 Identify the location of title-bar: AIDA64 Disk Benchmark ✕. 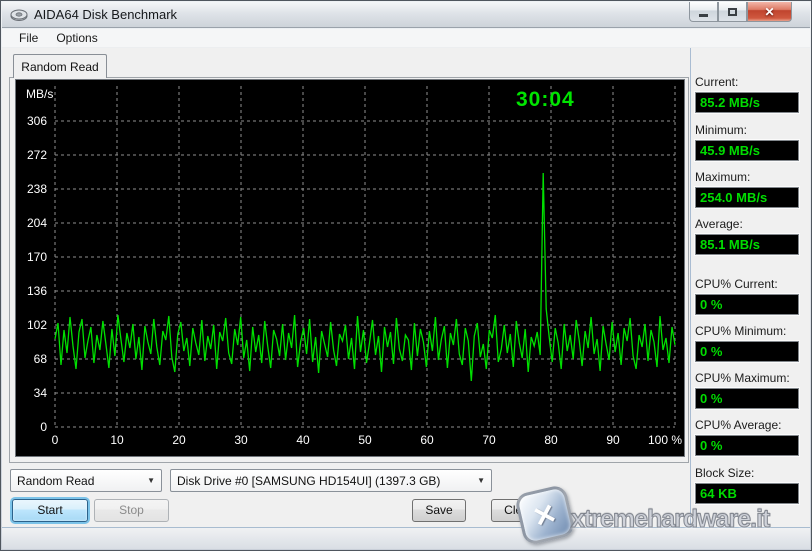
(406, 15).